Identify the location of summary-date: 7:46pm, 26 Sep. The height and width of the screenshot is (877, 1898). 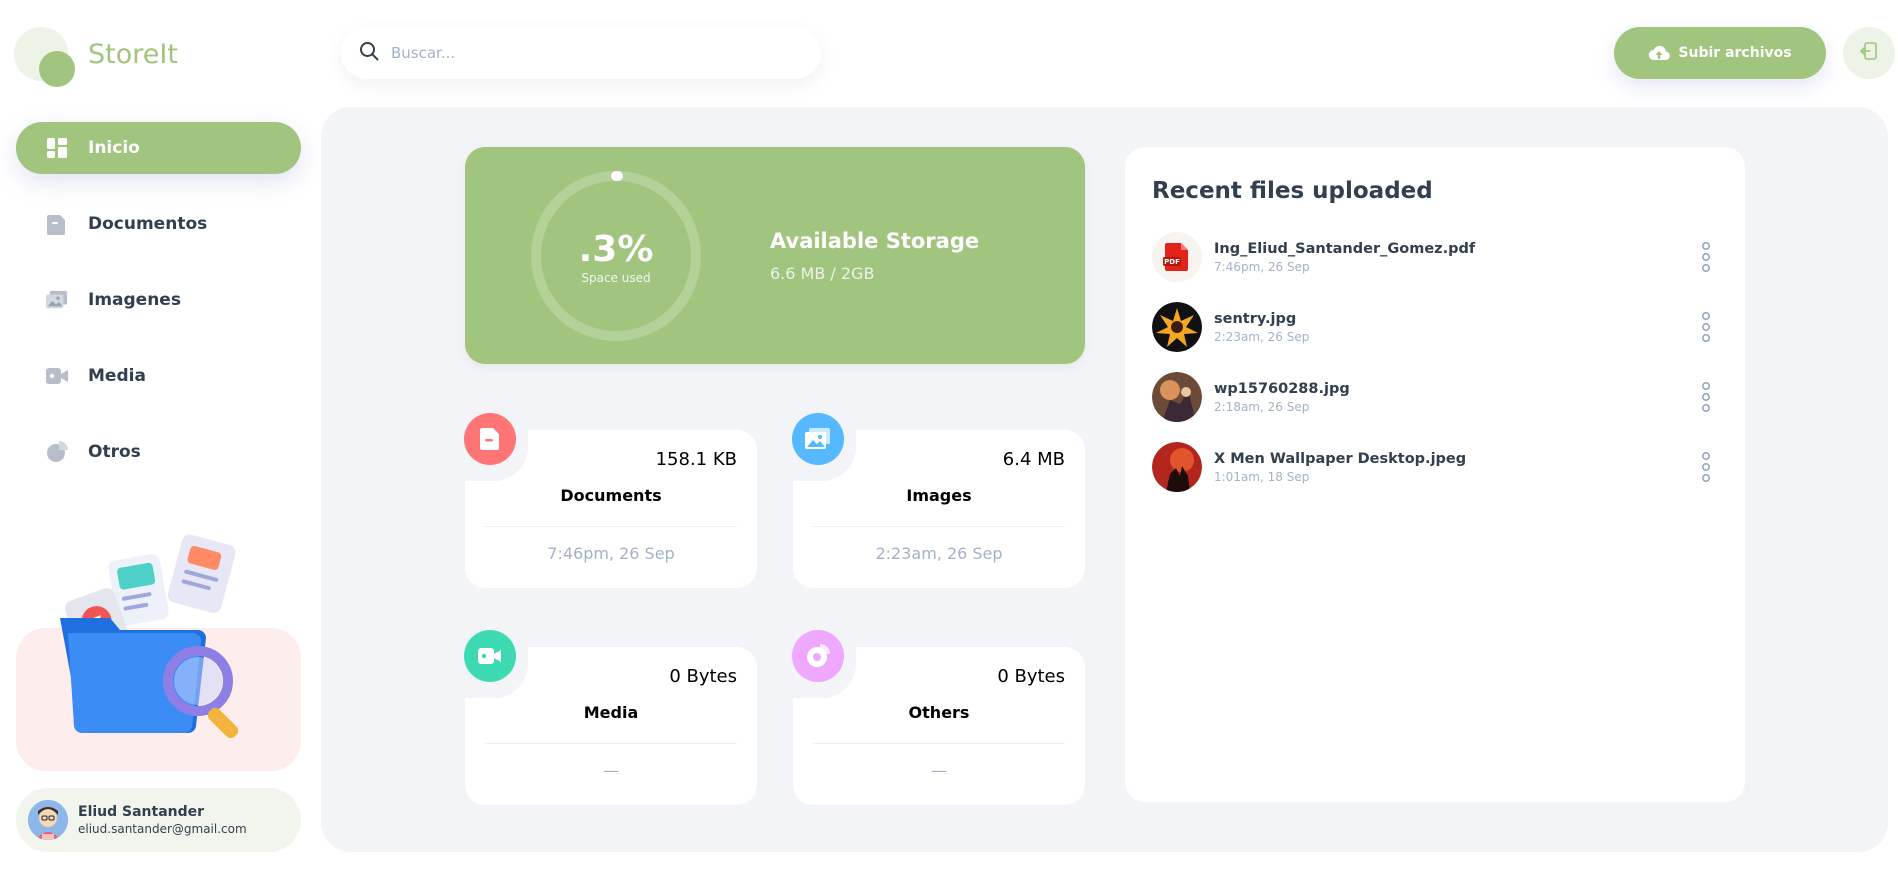
(611, 553).